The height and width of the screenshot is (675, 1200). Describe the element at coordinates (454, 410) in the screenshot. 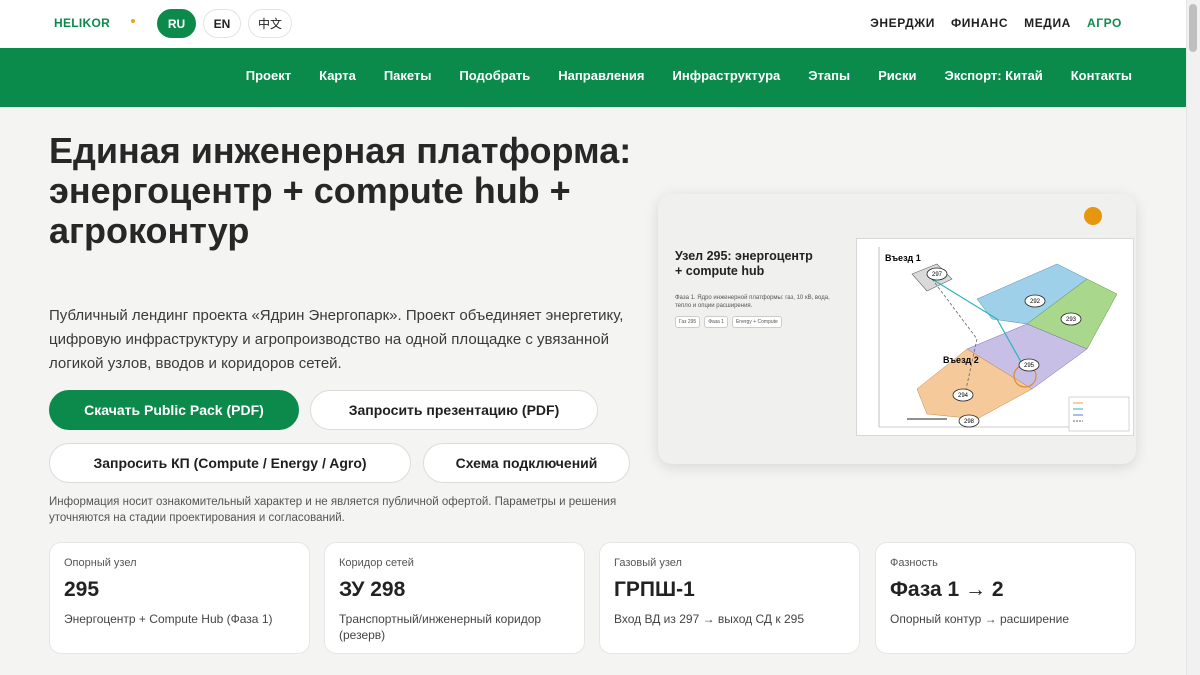

I see `request-presentation-button: Запросить презентацию (PDF)` at that location.